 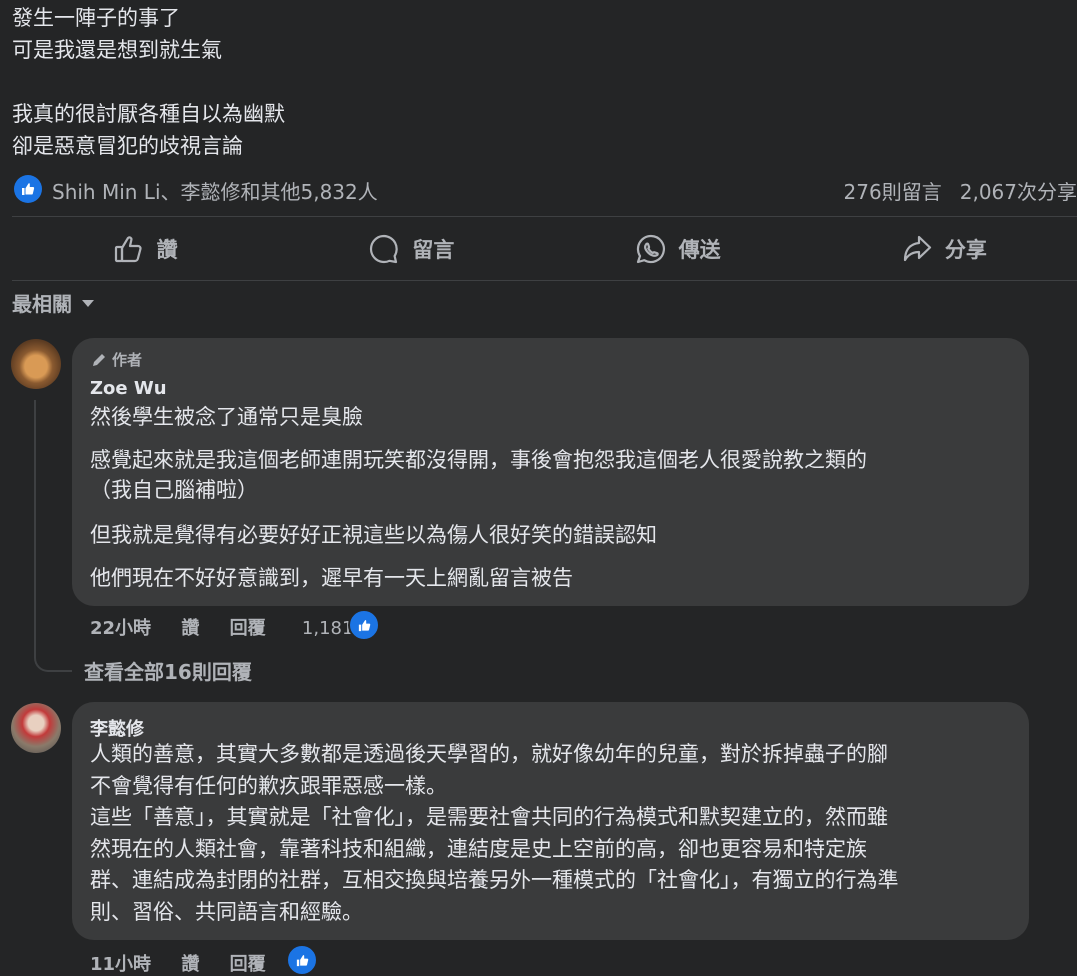 What do you see at coordinates (128, 248) in the screenshot?
I see `thumbs-up-icon` at bounding box center [128, 248].